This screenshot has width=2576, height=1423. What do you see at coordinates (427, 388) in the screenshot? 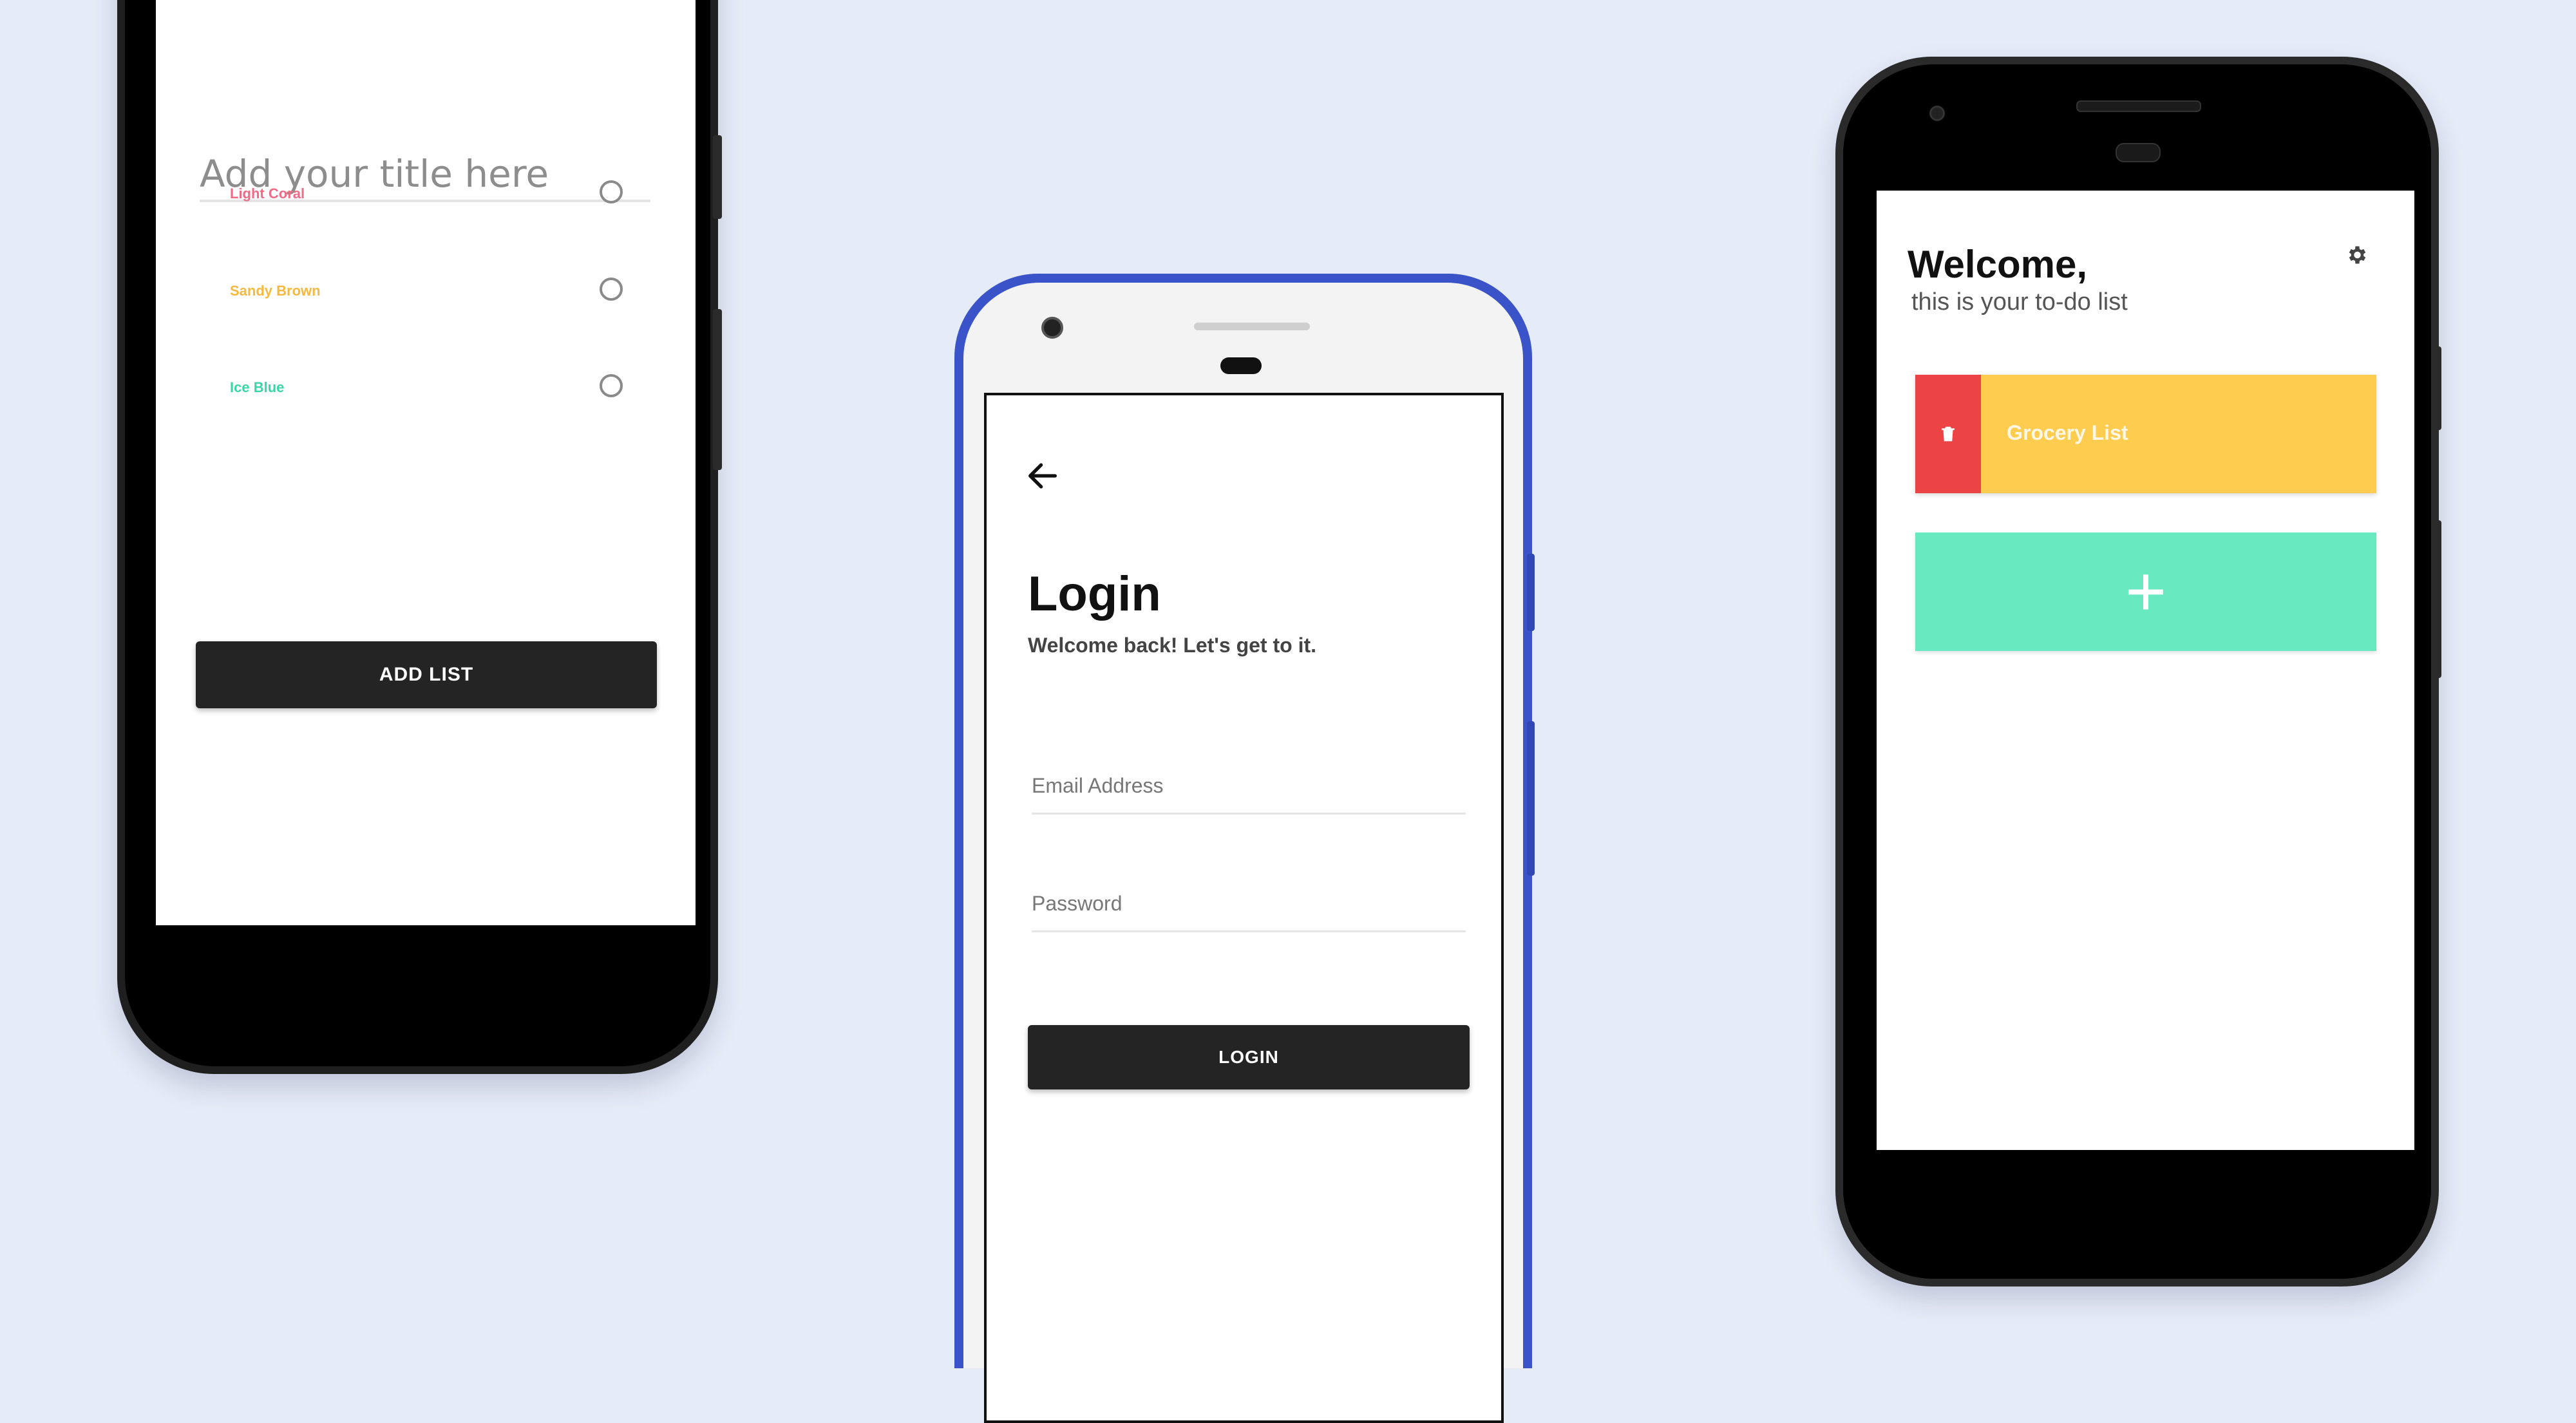
I see `color-option-ice-blue: Ice Blue` at bounding box center [427, 388].